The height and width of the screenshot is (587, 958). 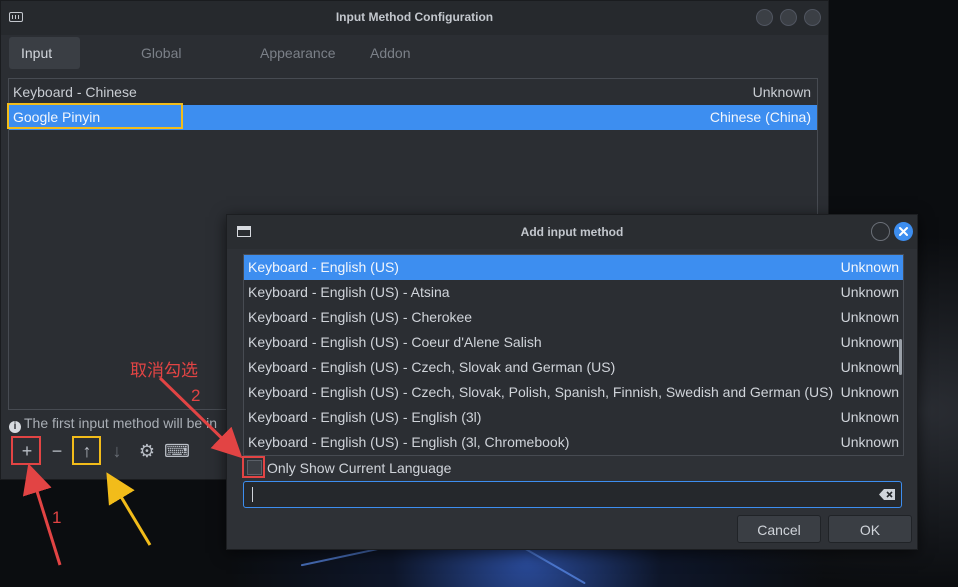 What do you see at coordinates (75, 92) in the screenshot?
I see `input-method-name: Keyboard - Chinese` at bounding box center [75, 92].